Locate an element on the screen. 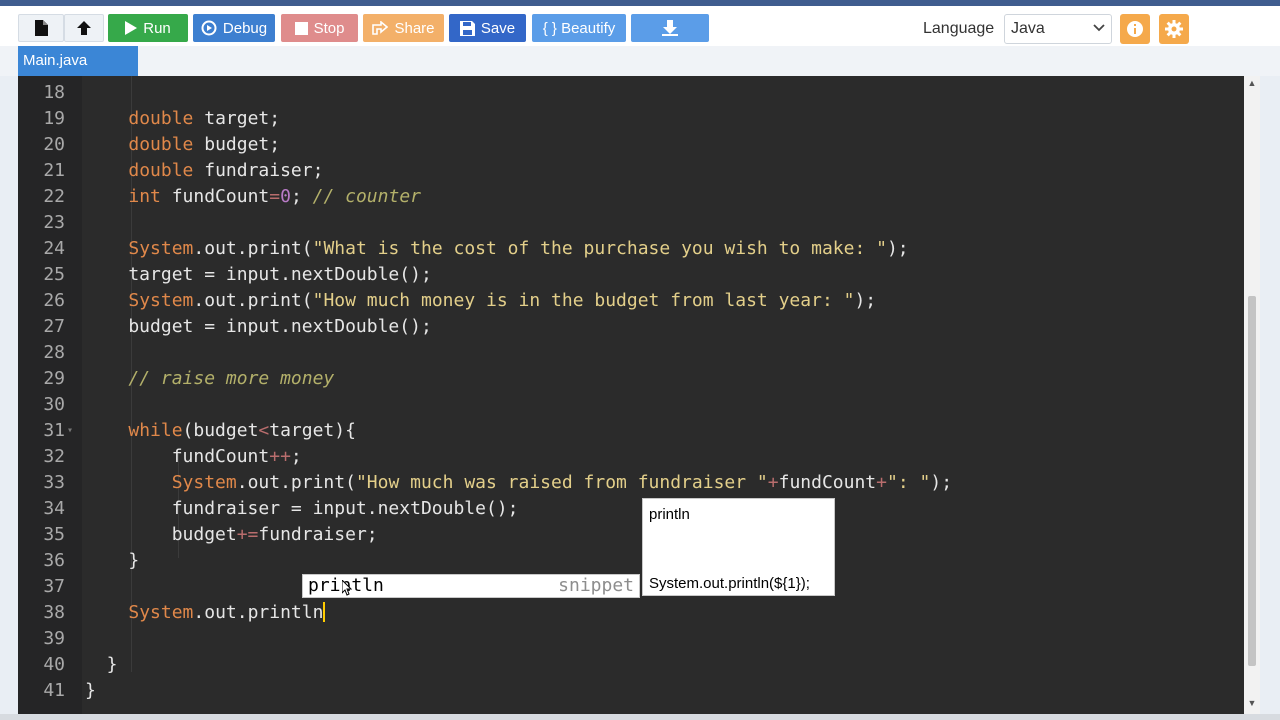 Image resolution: width=1280 pixels, height=720 pixels. download-button is located at coordinates (670, 28).